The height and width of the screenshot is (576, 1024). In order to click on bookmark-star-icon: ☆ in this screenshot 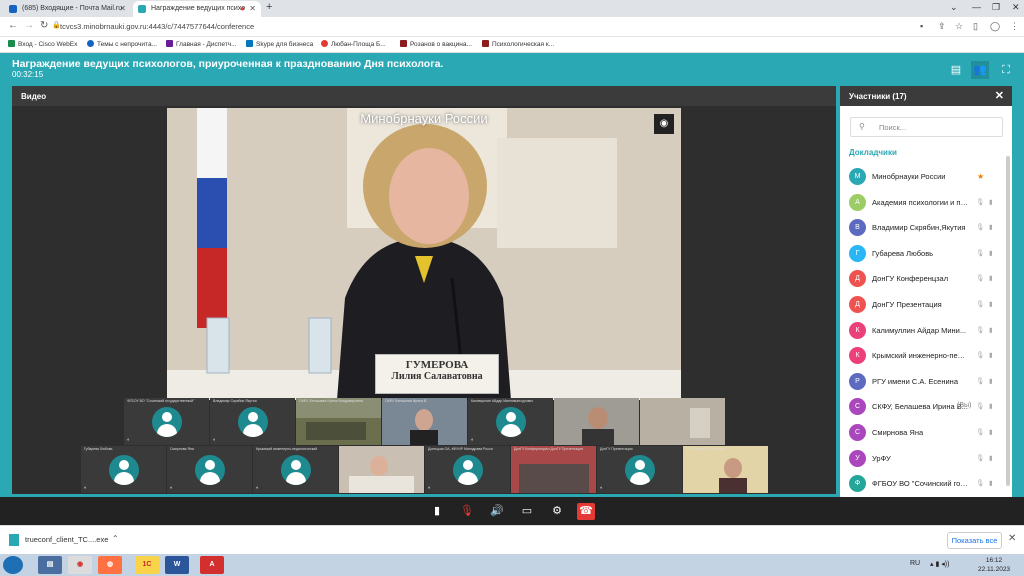, I will do `click(959, 26)`.